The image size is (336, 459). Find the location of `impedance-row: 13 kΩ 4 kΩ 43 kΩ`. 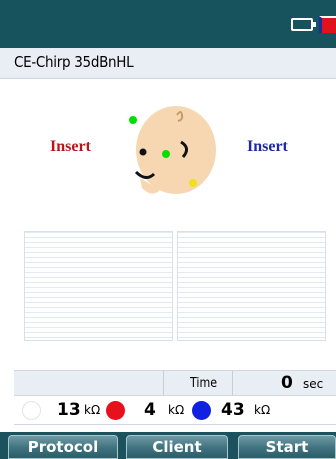

impedance-row: 13 kΩ 4 kΩ 43 kΩ is located at coordinates (175, 410).